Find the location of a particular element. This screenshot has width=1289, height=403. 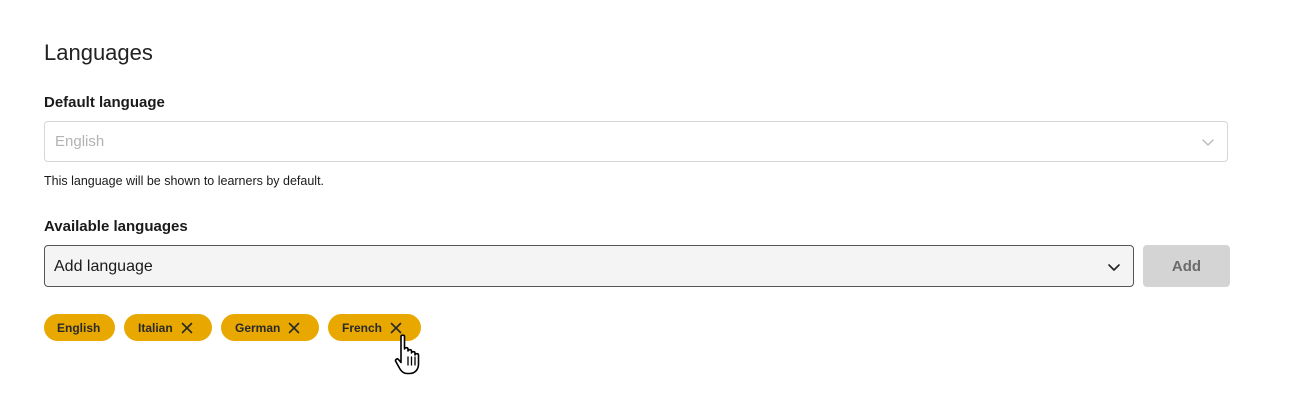

language-tag-english: English is located at coordinates (79, 327).